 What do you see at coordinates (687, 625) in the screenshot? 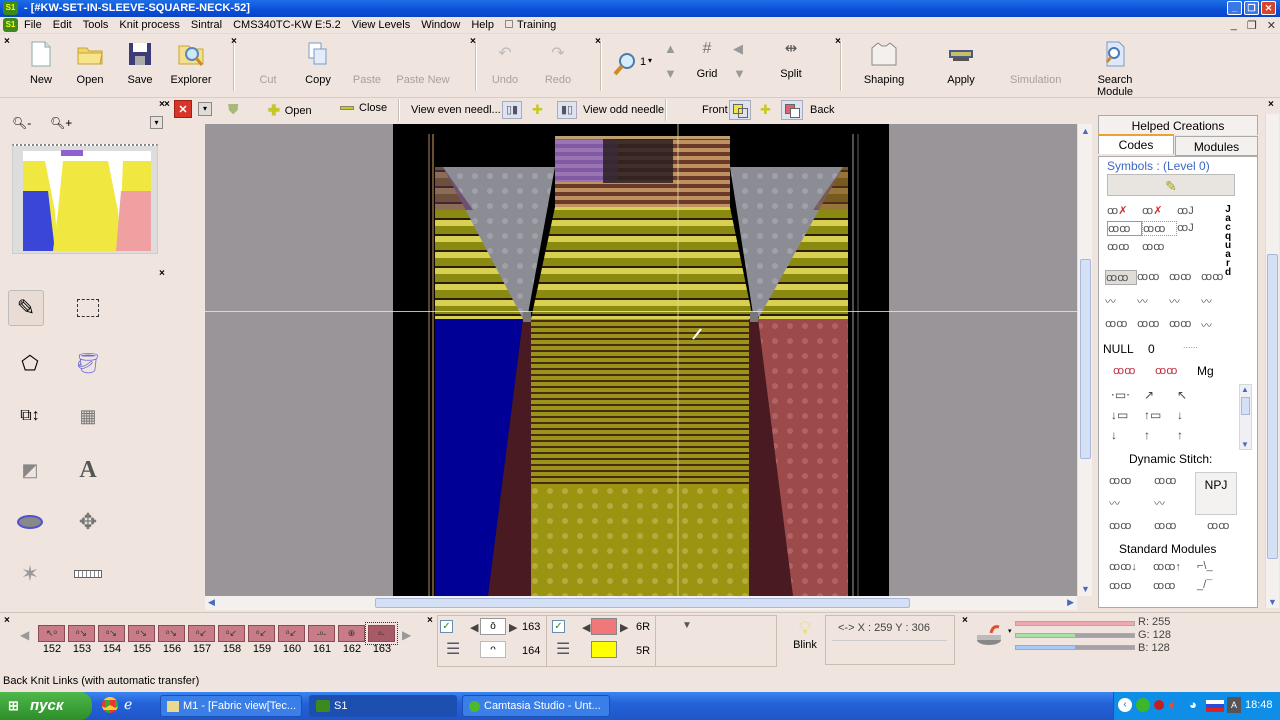
I see `selection-dropdown-icon: ▼` at bounding box center [687, 625].